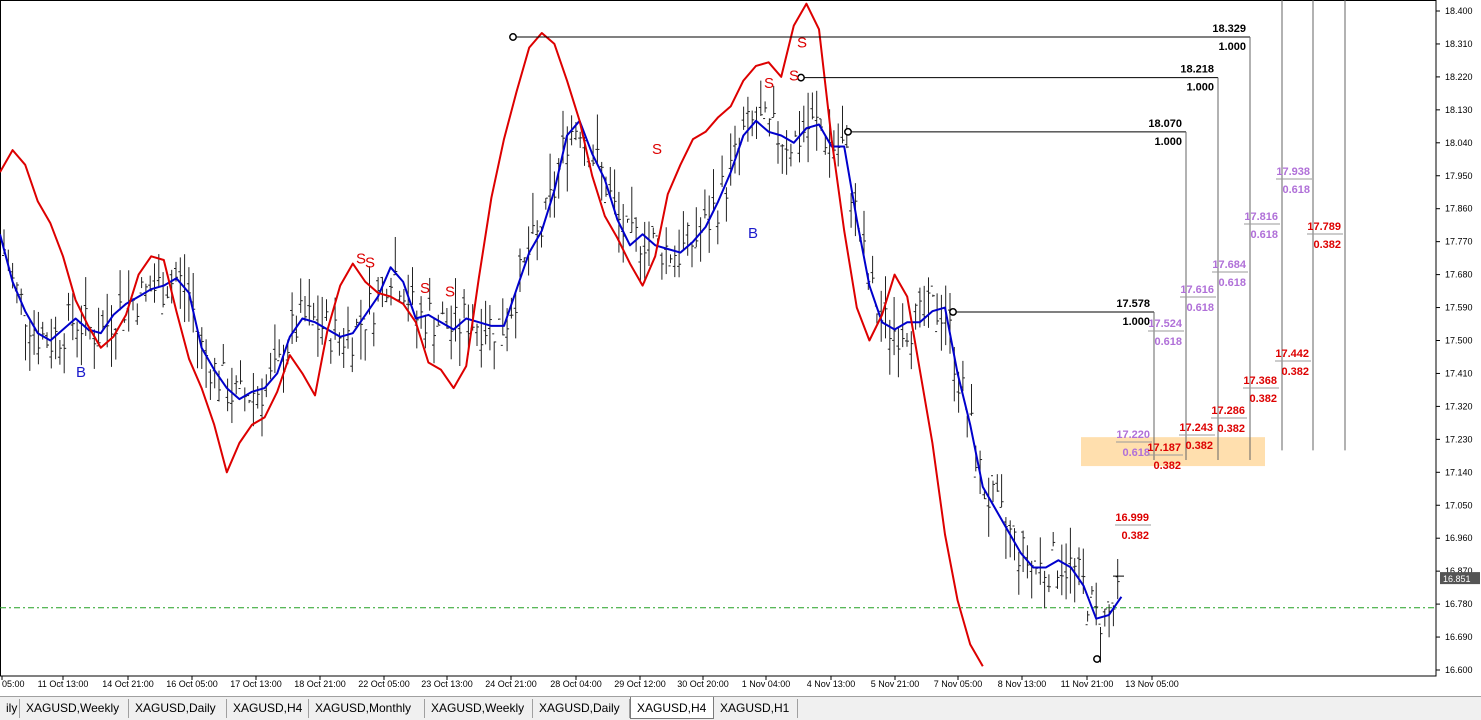  What do you see at coordinates (1459, 77) in the screenshot?
I see `y-tick-label: 18.220` at bounding box center [1459, 77].